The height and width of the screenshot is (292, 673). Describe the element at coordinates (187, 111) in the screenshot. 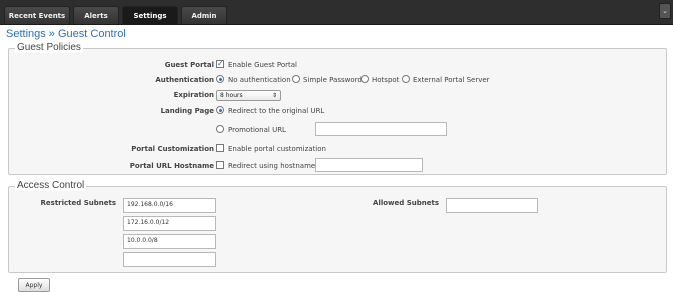

I see `landing-page-label: Landing Page` at that location.